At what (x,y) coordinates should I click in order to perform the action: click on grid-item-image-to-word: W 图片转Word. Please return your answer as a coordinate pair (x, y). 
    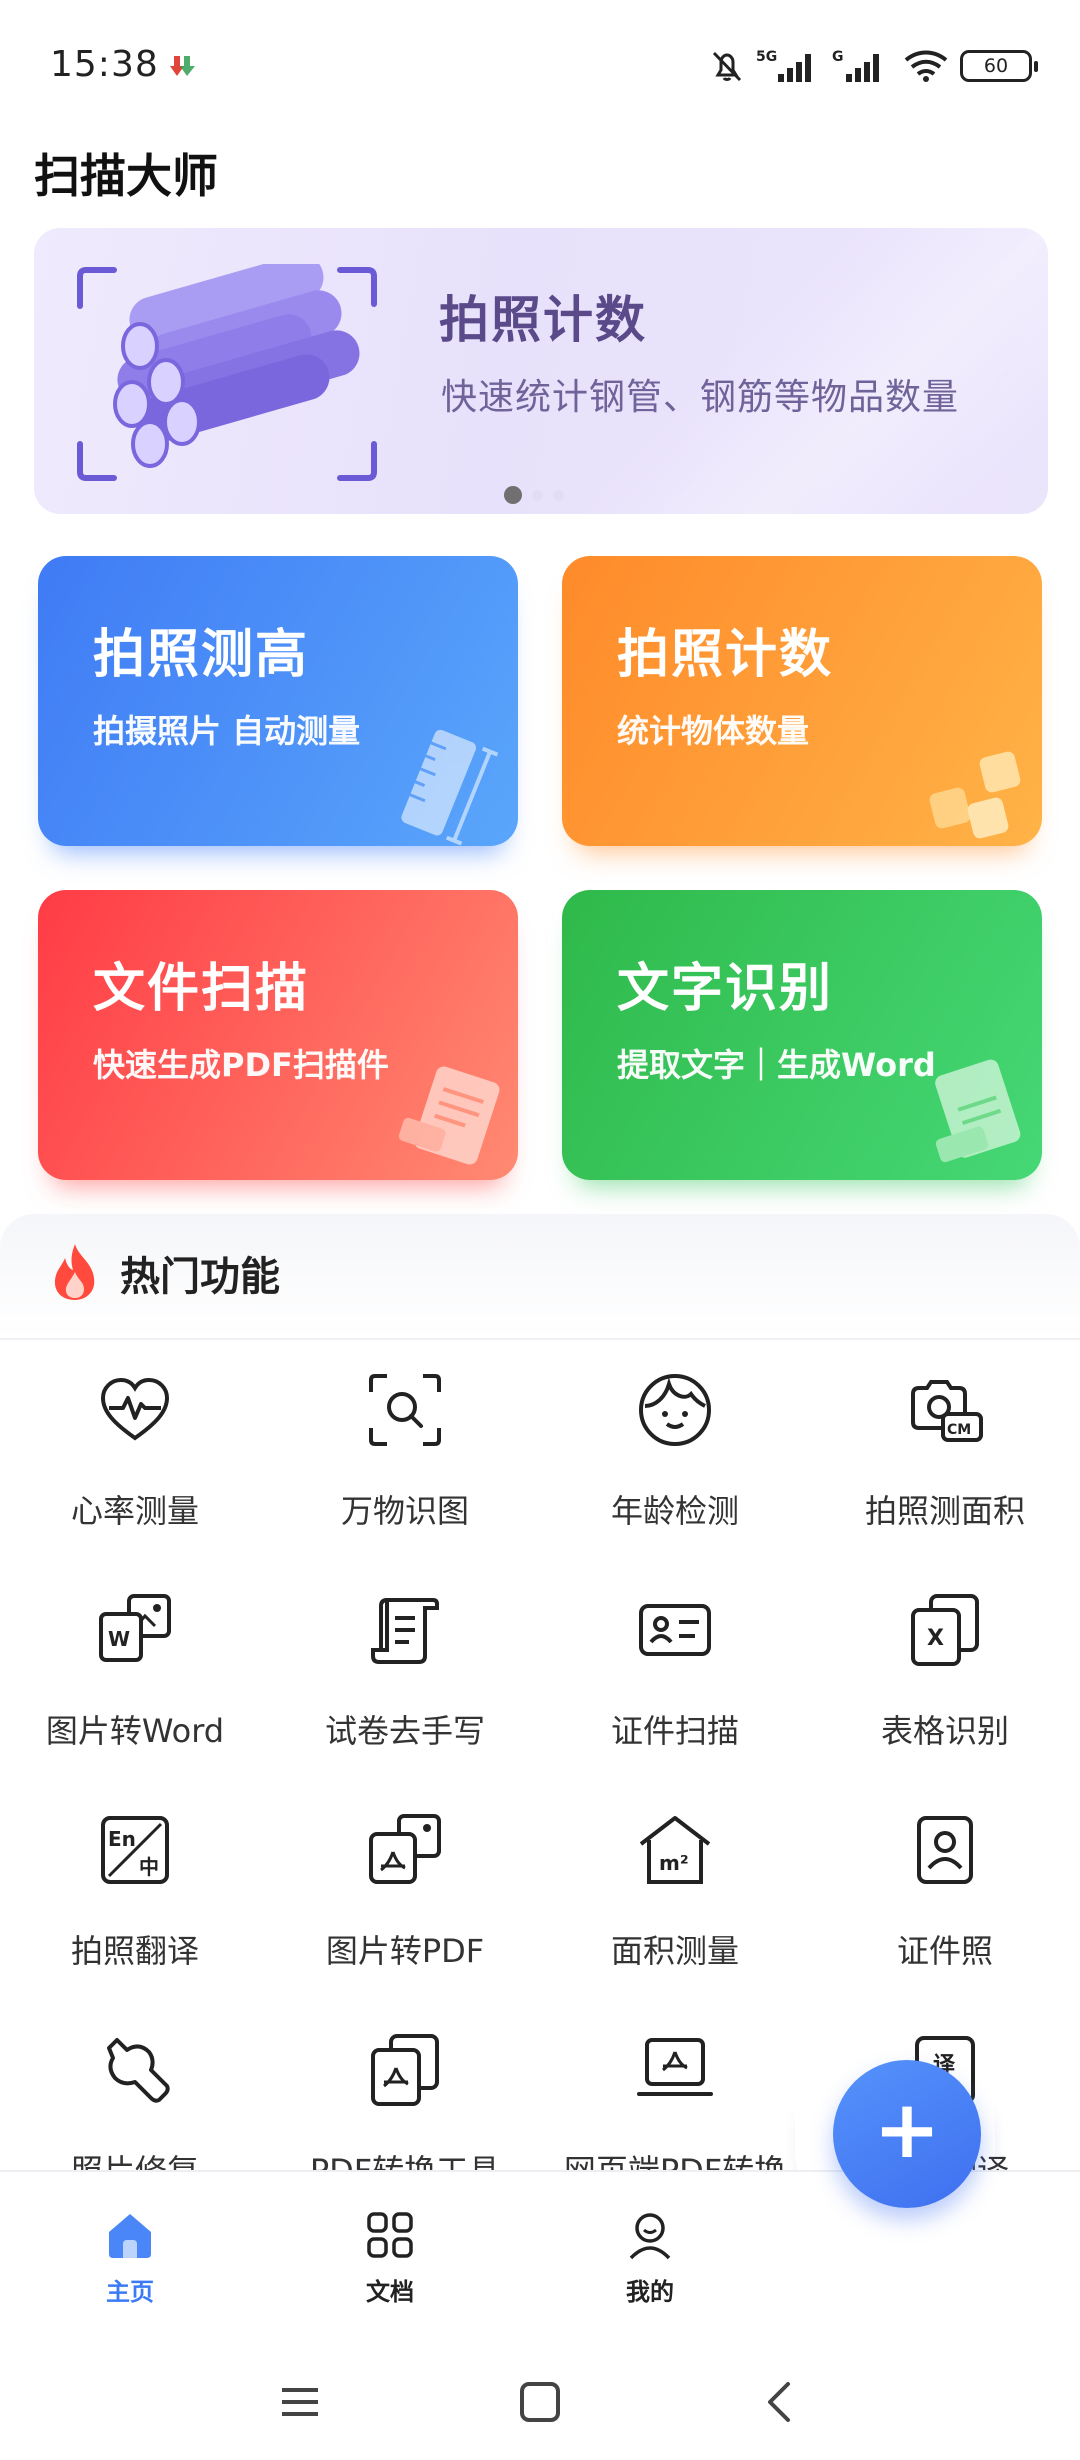
    Looking at the image, I should click on (135, 1670).